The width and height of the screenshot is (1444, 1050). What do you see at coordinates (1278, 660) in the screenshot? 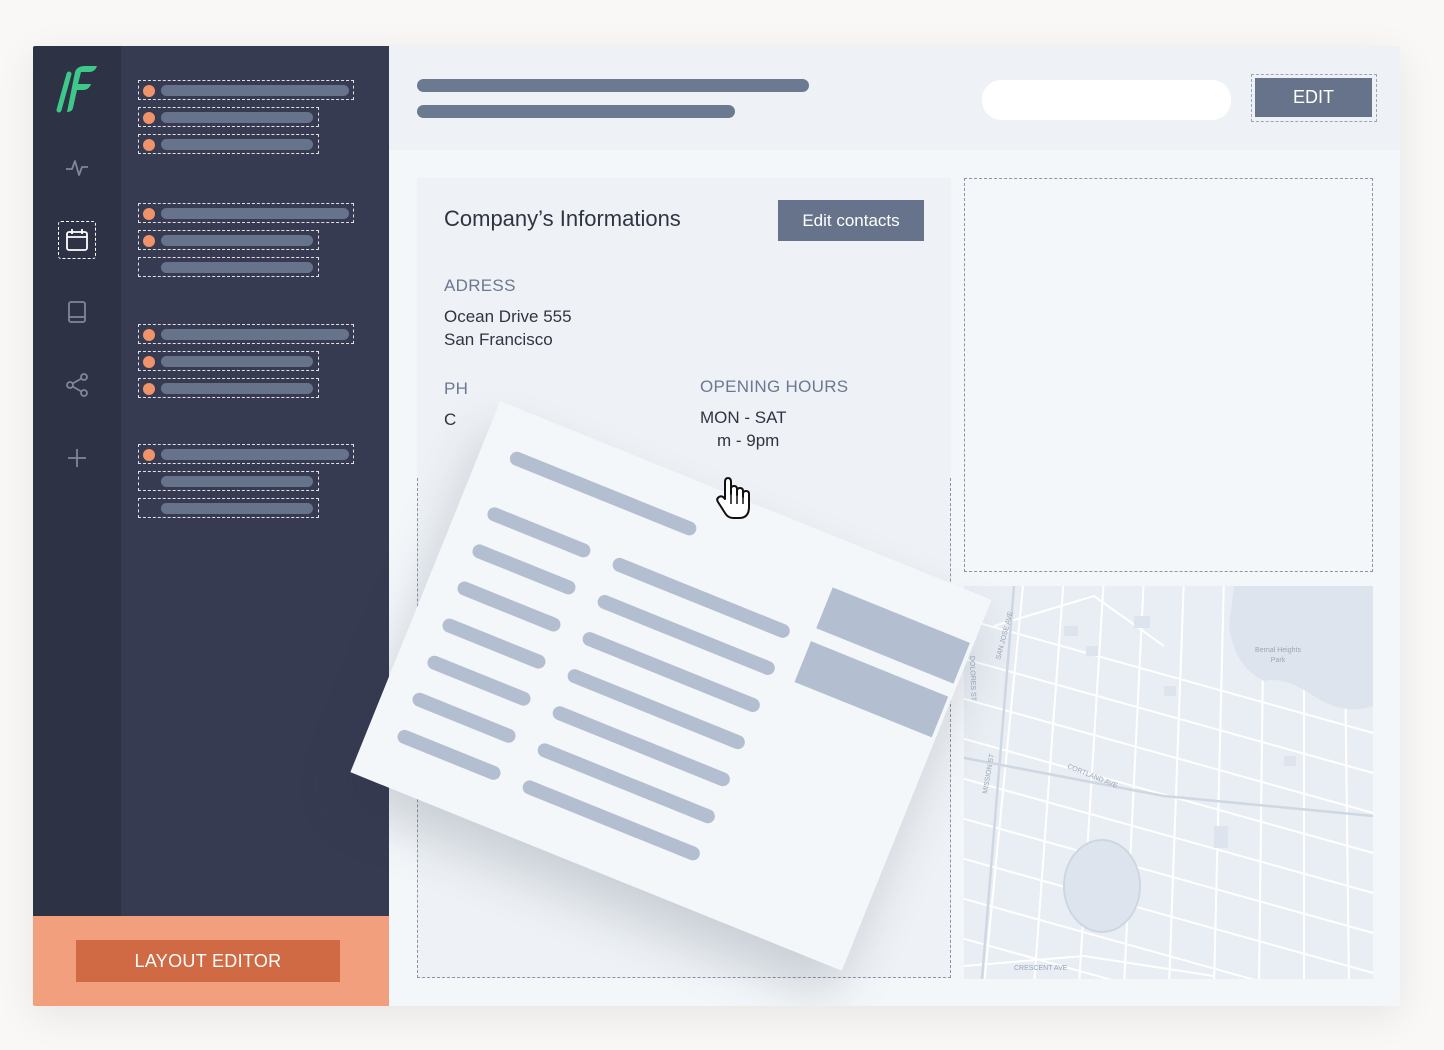
I see `map-label-park2: Park` at bounding box center [1278, 660].